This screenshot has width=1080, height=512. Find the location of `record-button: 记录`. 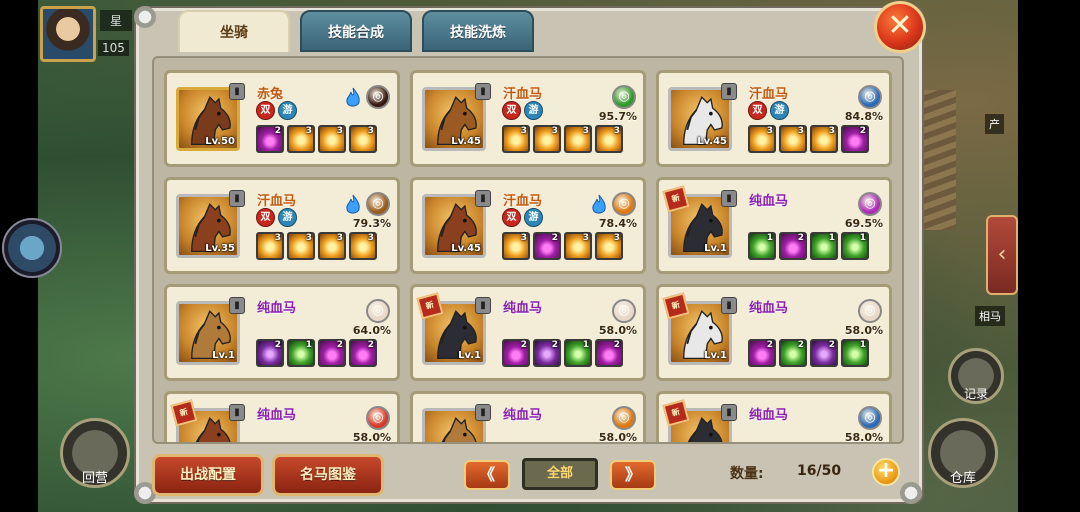

record-button: 记录 is located at coordinates (976, 376).